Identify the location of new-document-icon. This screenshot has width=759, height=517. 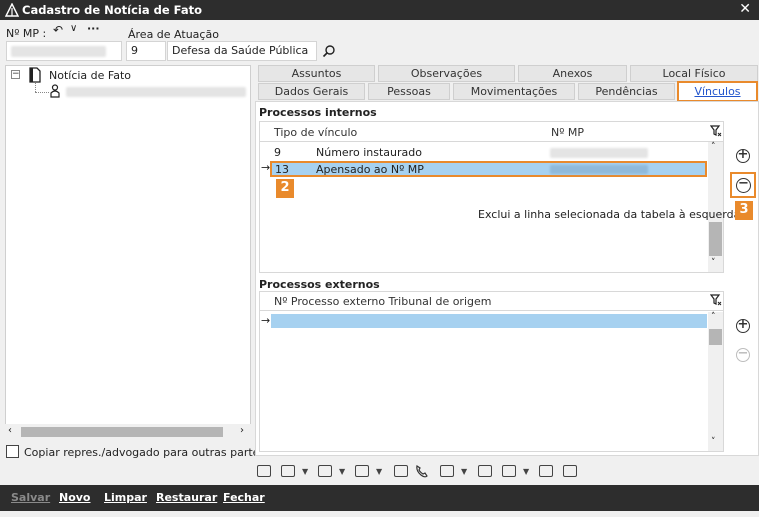
(264, 471).